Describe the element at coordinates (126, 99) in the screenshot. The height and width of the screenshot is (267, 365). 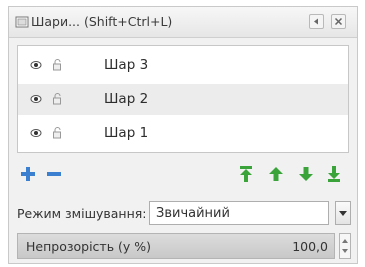
I see `layer-name: Шар 2` at that location.